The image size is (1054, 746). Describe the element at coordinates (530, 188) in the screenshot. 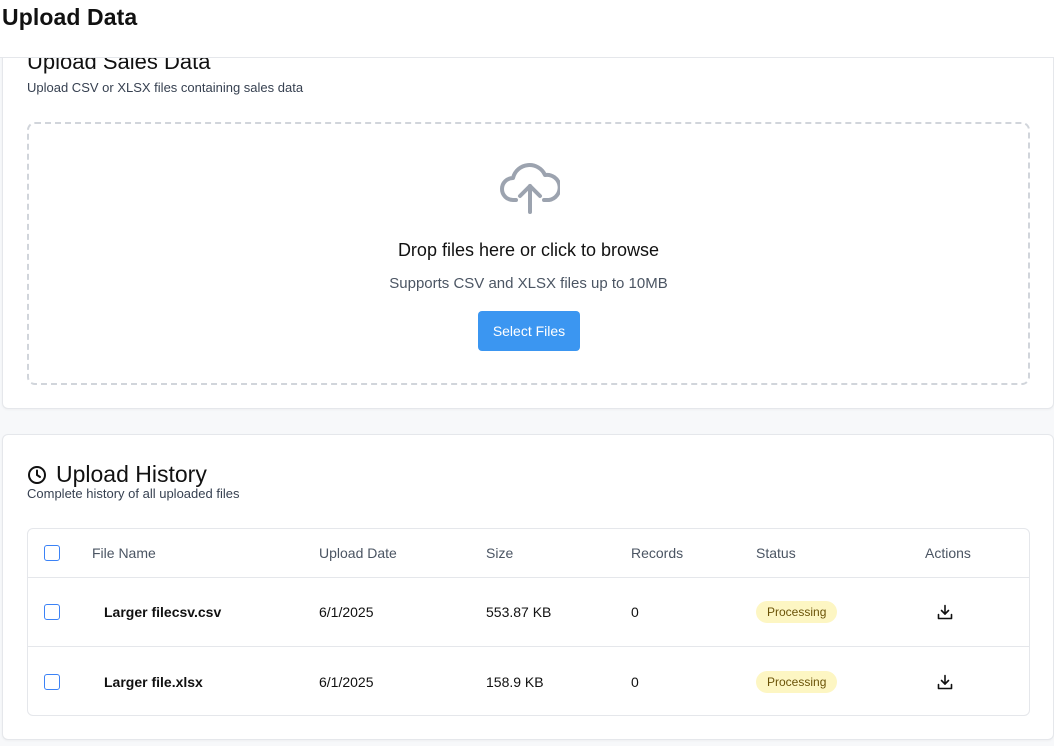

I see `cloud-upload-icon` at that location.